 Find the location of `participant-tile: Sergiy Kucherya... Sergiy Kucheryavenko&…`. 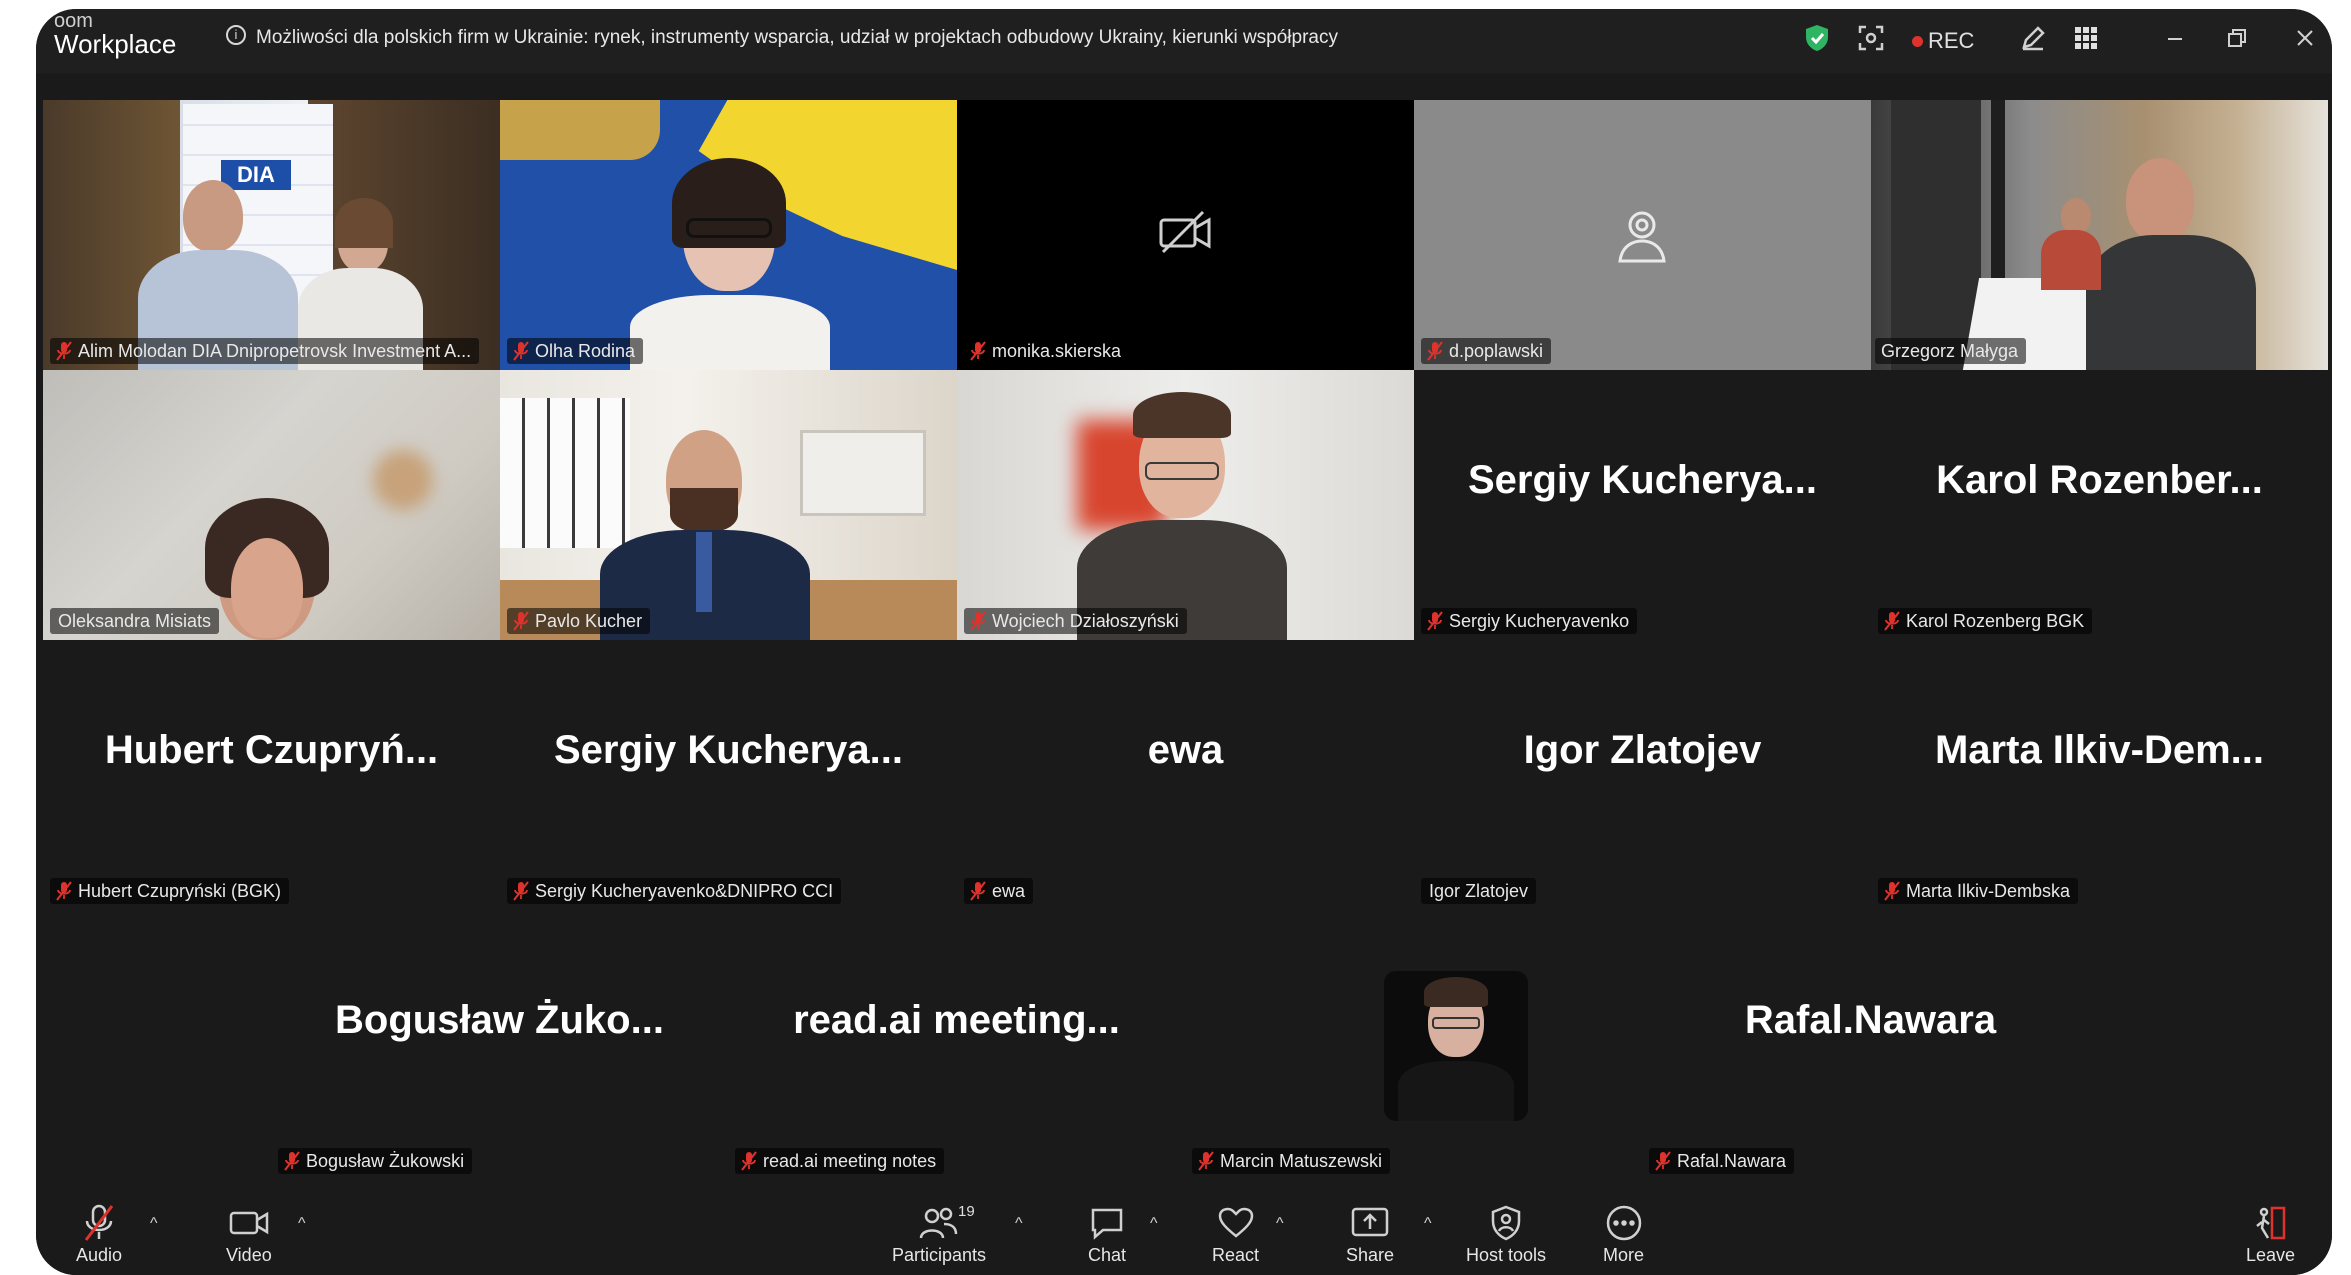

participant-tile: Sergiy Kucherya... Sergiy Kucheryavenko&… is located at coordinates (728, 775).